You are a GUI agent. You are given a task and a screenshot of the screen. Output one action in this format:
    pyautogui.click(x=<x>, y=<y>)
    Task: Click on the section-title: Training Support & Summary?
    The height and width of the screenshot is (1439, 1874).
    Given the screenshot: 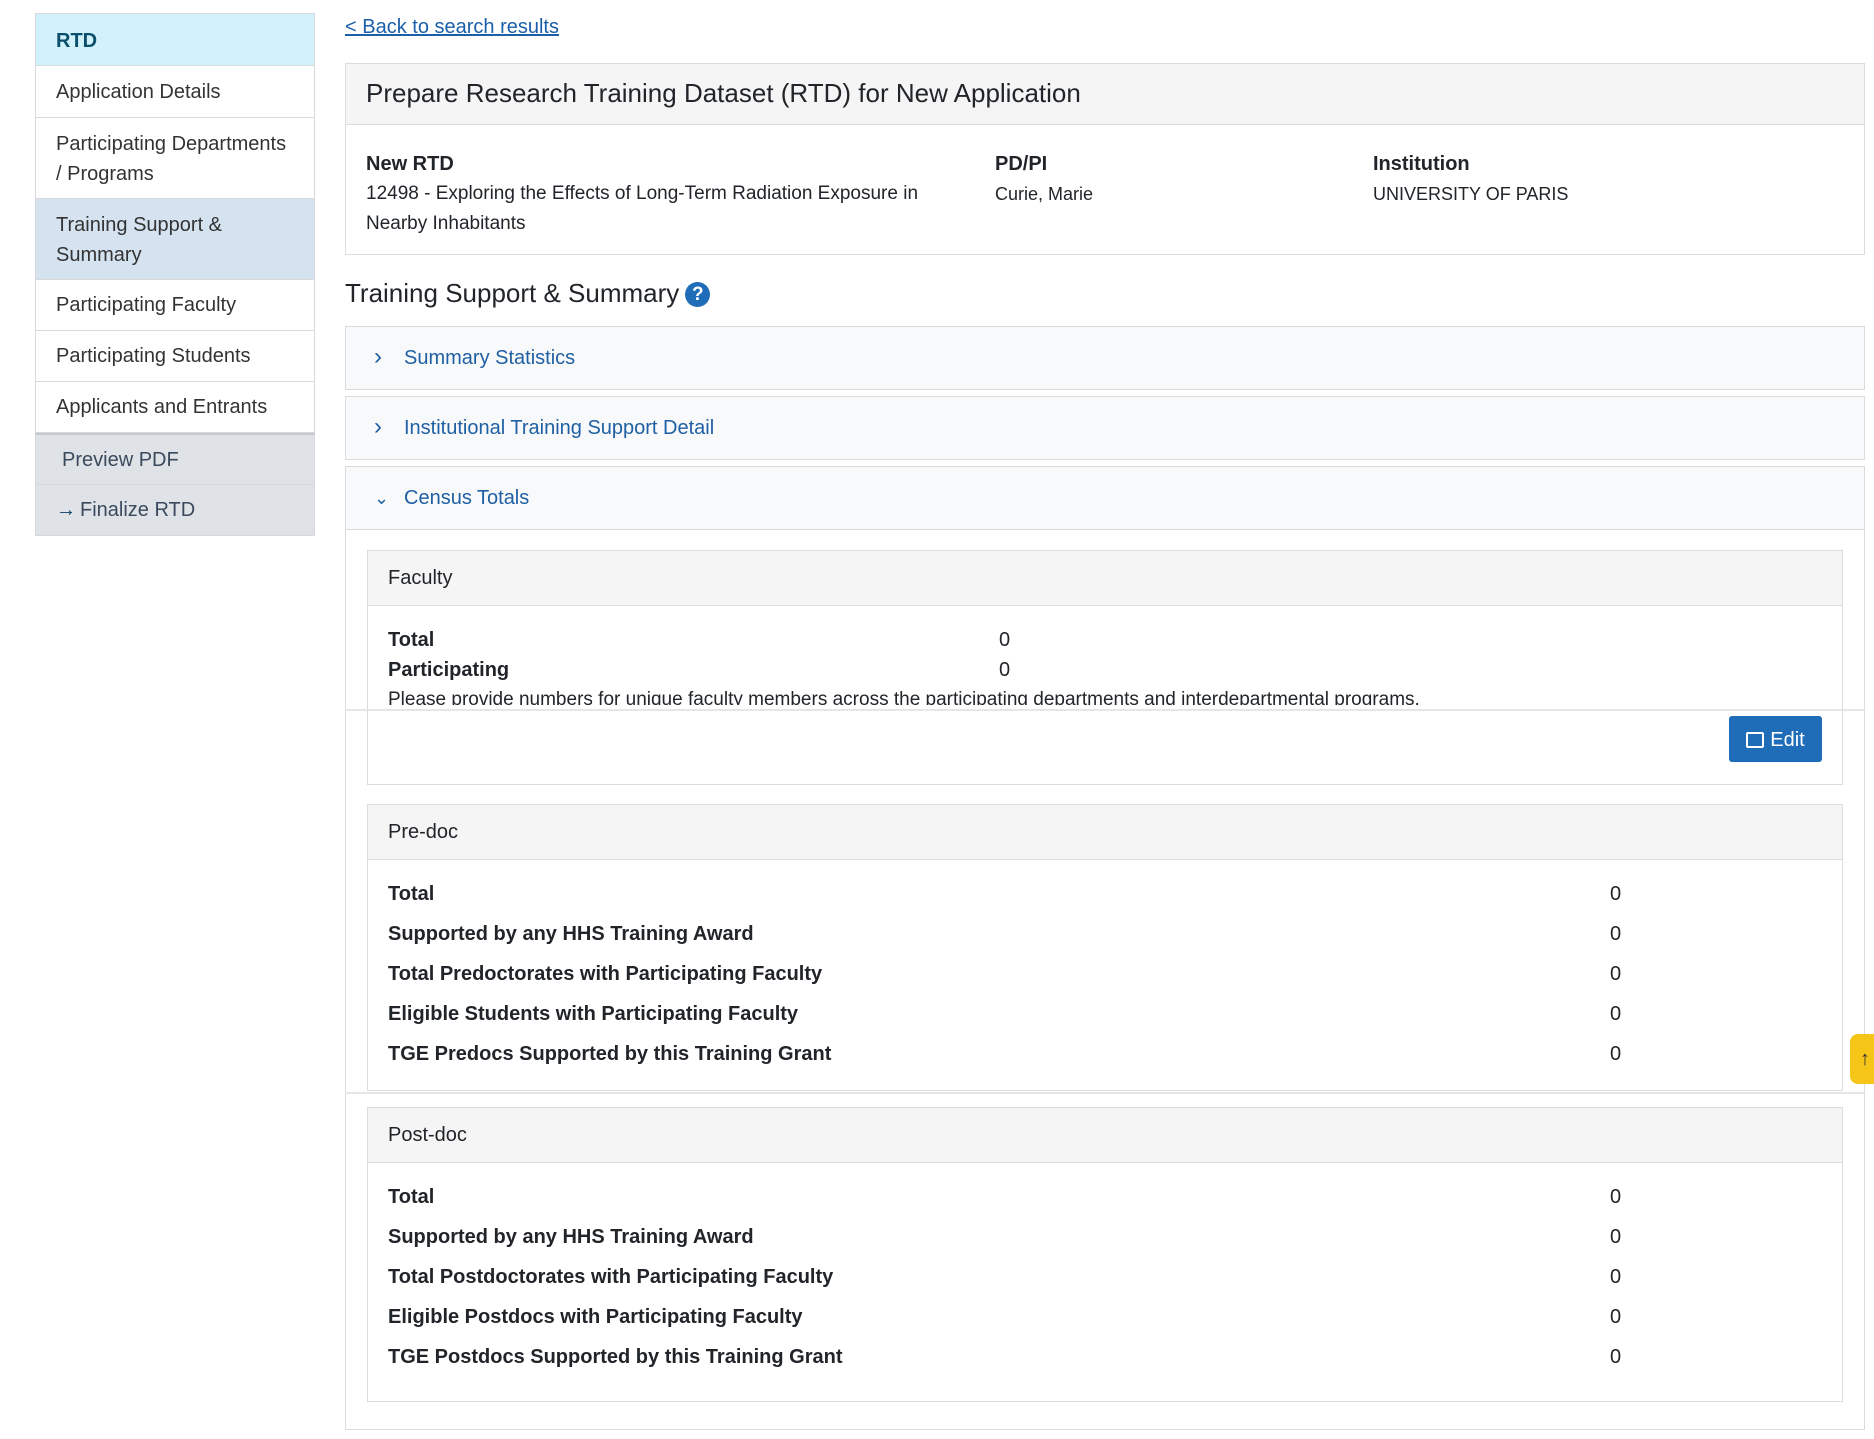 What is the action you would take?
    pyautogui.click(x=528, y=293)
    